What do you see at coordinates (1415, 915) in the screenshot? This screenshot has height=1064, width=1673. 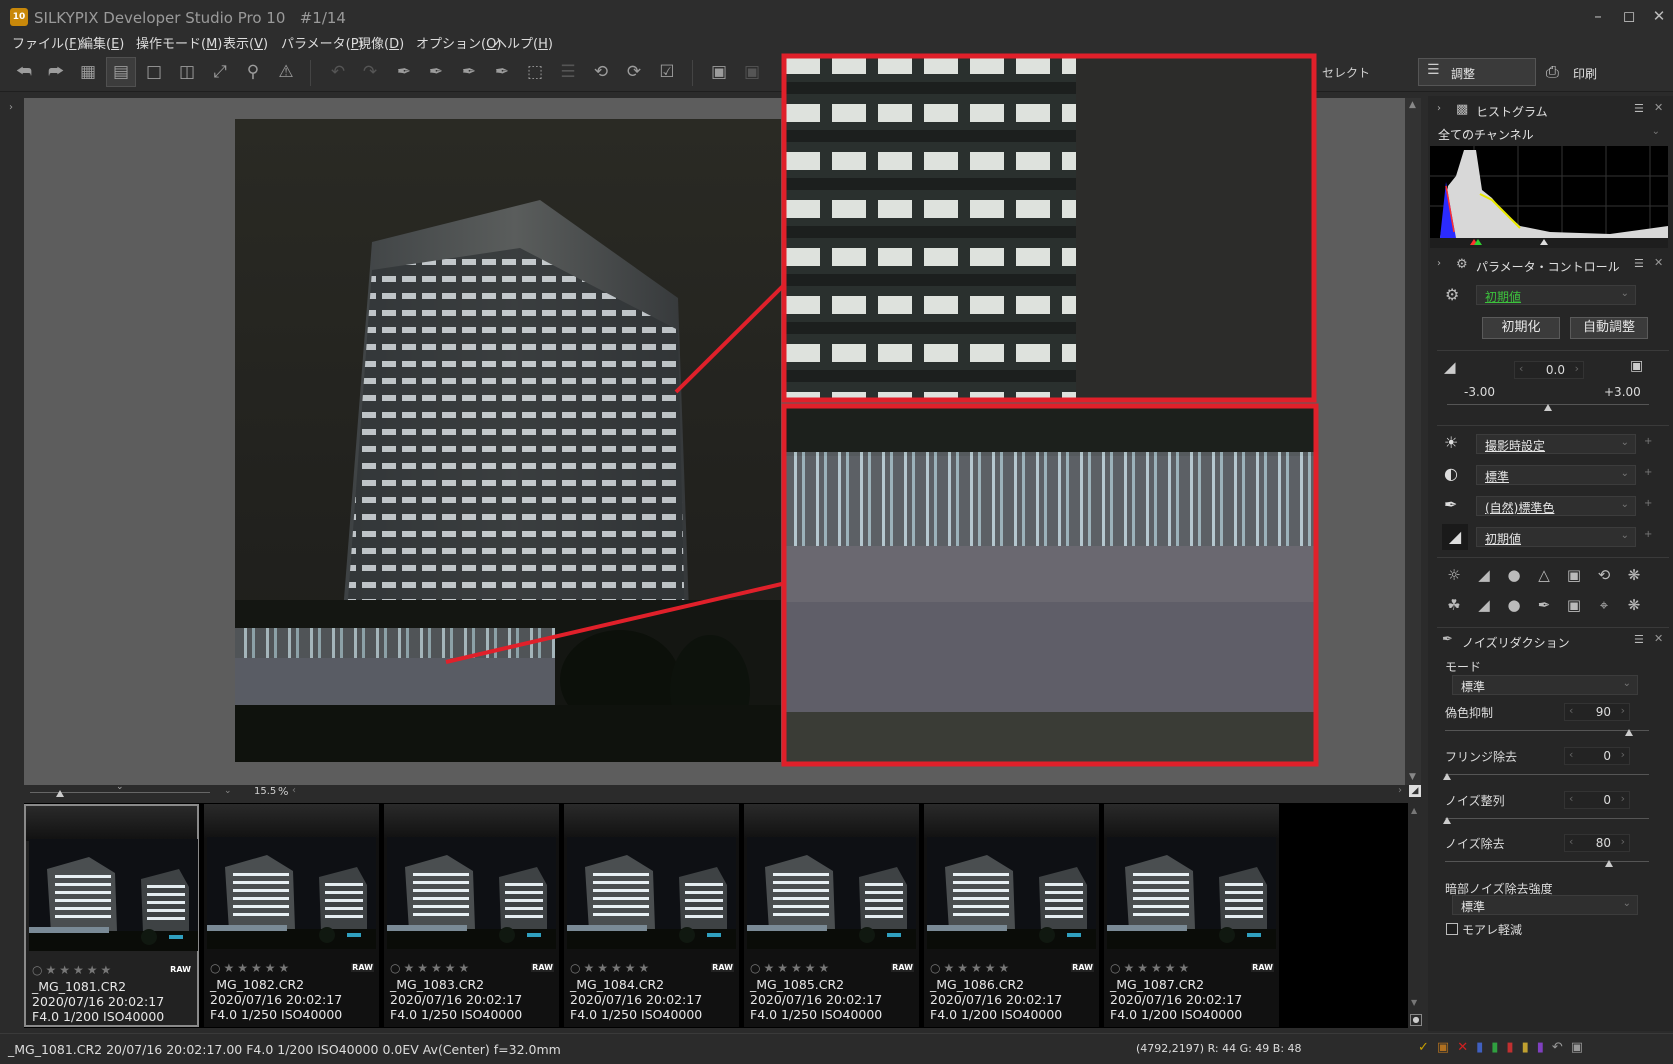 I see `filmstrip-scrollbar` at bounding box center [1415, 915].